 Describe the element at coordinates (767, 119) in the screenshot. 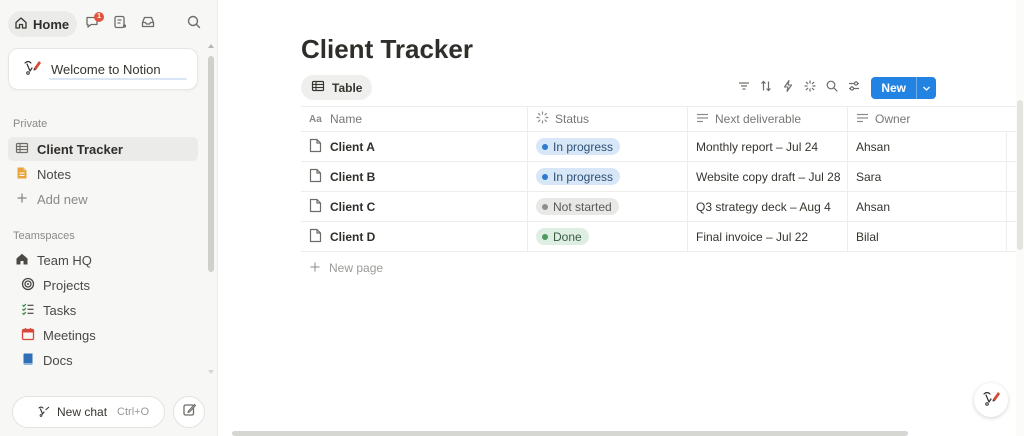

I see `column-header-next-deliverable: Next deliverable` at that location.